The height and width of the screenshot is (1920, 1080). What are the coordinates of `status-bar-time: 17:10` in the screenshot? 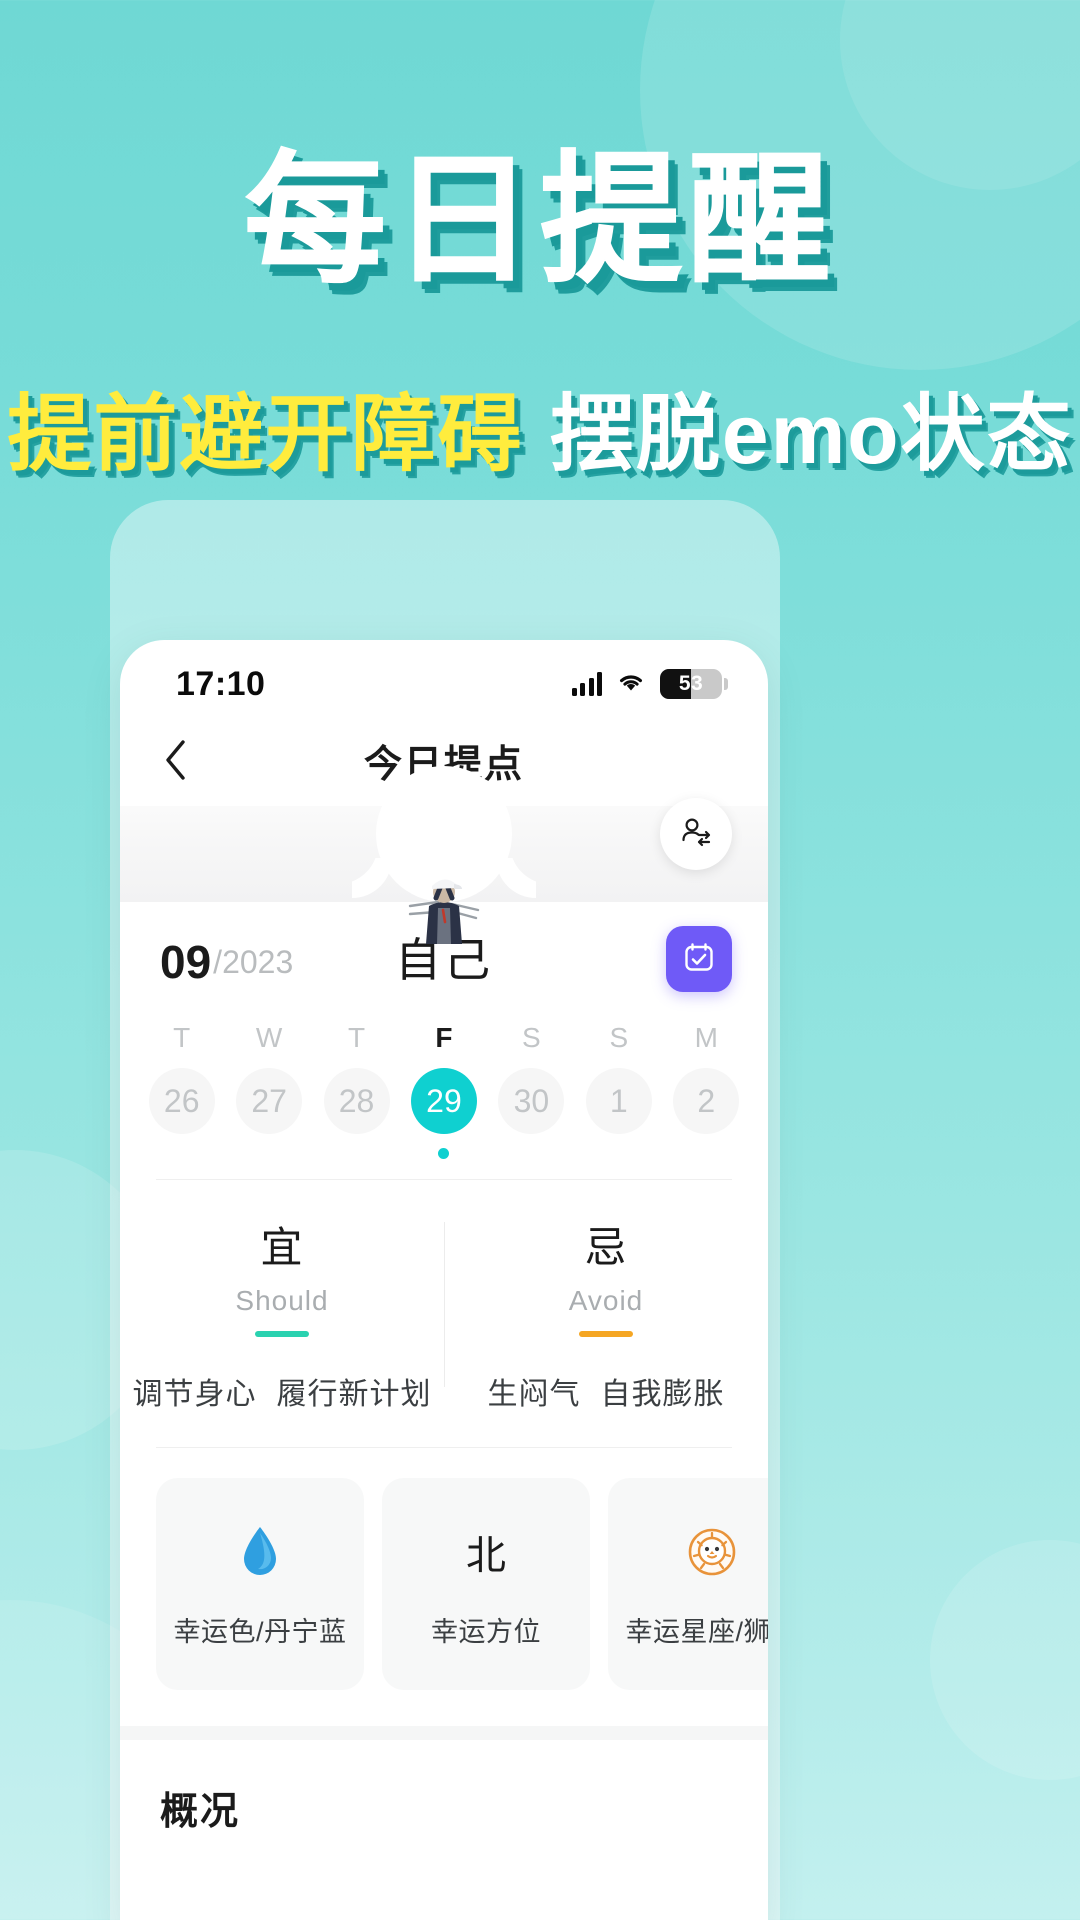 It's located at (221, 683).